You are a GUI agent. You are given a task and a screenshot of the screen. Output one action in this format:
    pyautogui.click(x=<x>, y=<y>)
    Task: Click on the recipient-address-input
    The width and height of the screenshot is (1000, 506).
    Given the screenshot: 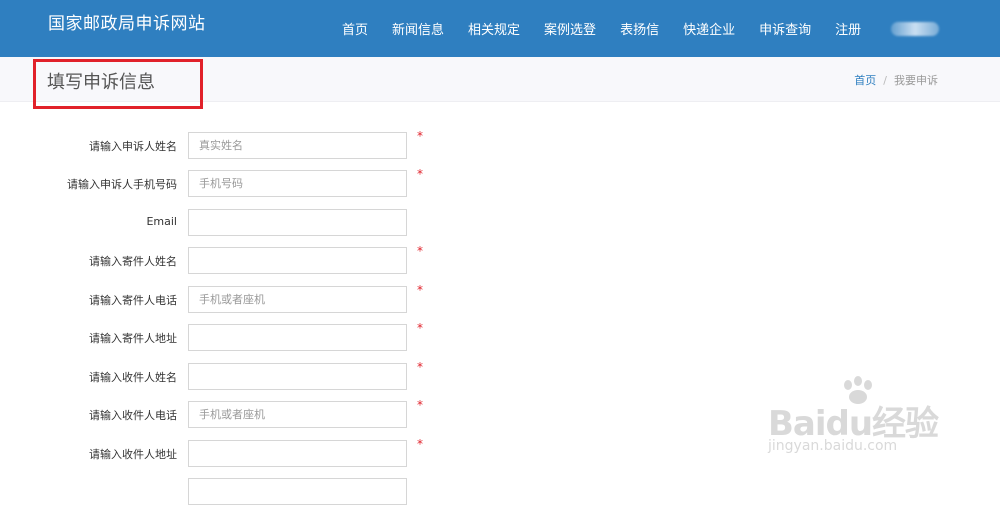 What is the action you would take?
    pyautogui.click(x=297, y=453)
    